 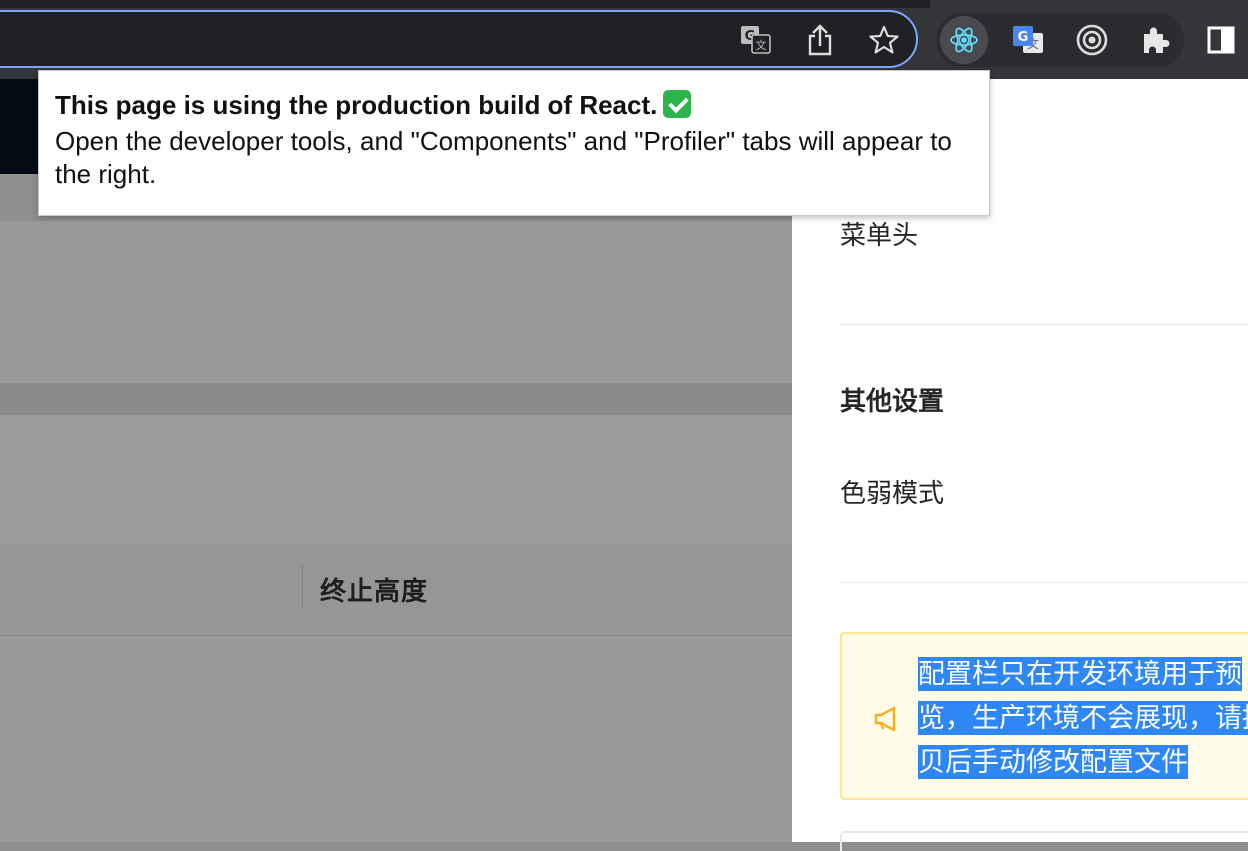 What do you see at coordinates (820, 40) in the screenshot?
I see `share-icon` at bounding box center [820, 40].